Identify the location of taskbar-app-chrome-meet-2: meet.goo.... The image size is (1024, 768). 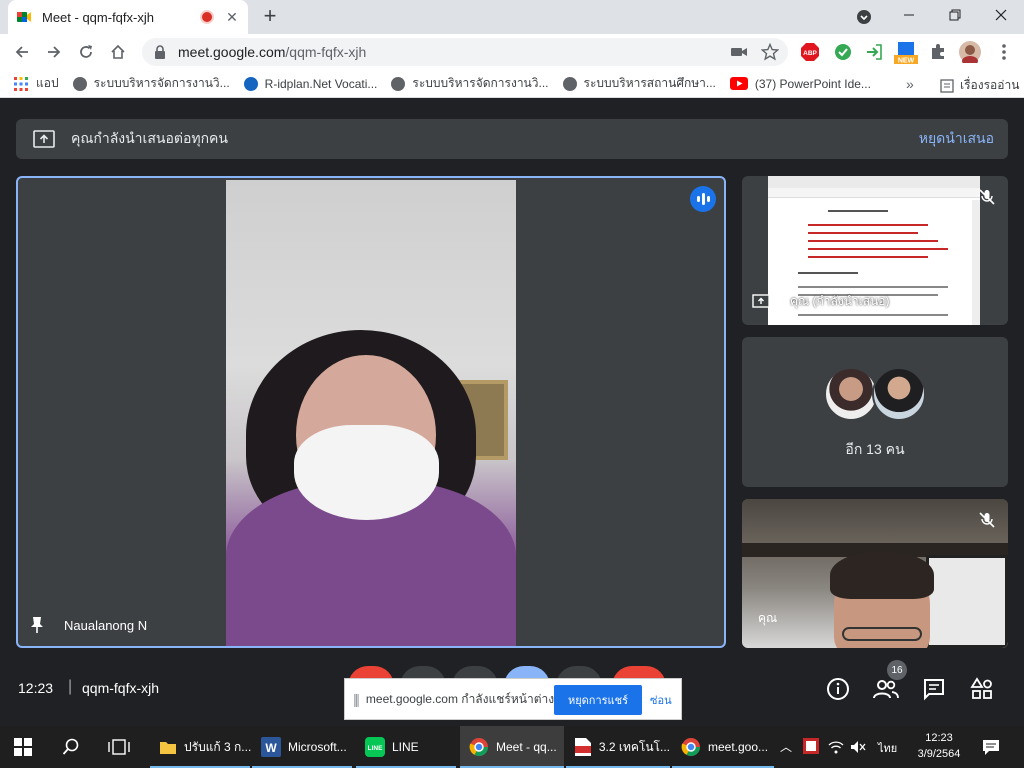
(723, 747).